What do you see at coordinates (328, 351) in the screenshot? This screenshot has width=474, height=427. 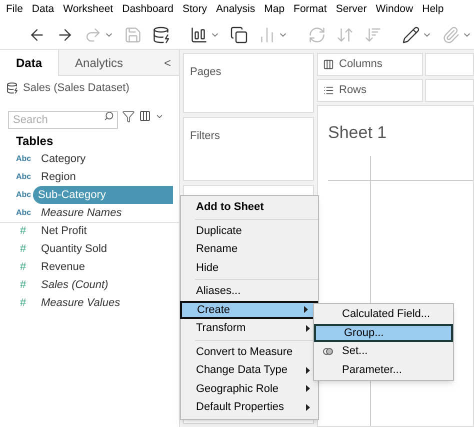 I see `set-icon` at bounding box center [328, 351].